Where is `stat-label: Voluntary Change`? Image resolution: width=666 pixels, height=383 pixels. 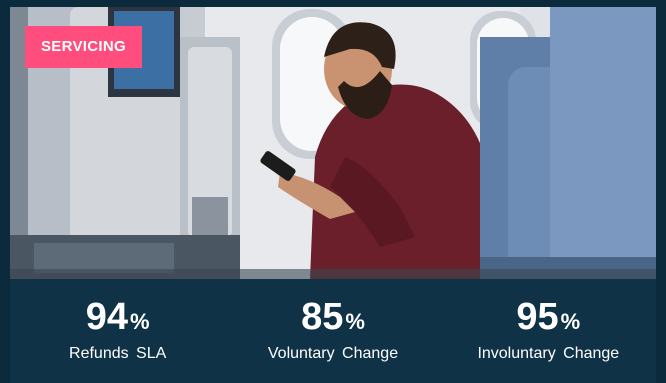
stat-label: Voluntary Change is located at coordinates (333, 353).